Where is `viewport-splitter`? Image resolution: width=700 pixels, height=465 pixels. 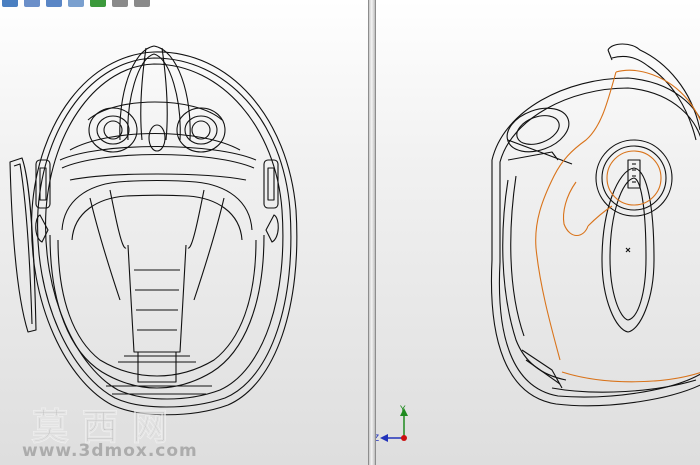
viewport-splitter is located at coordinates (372, 232).